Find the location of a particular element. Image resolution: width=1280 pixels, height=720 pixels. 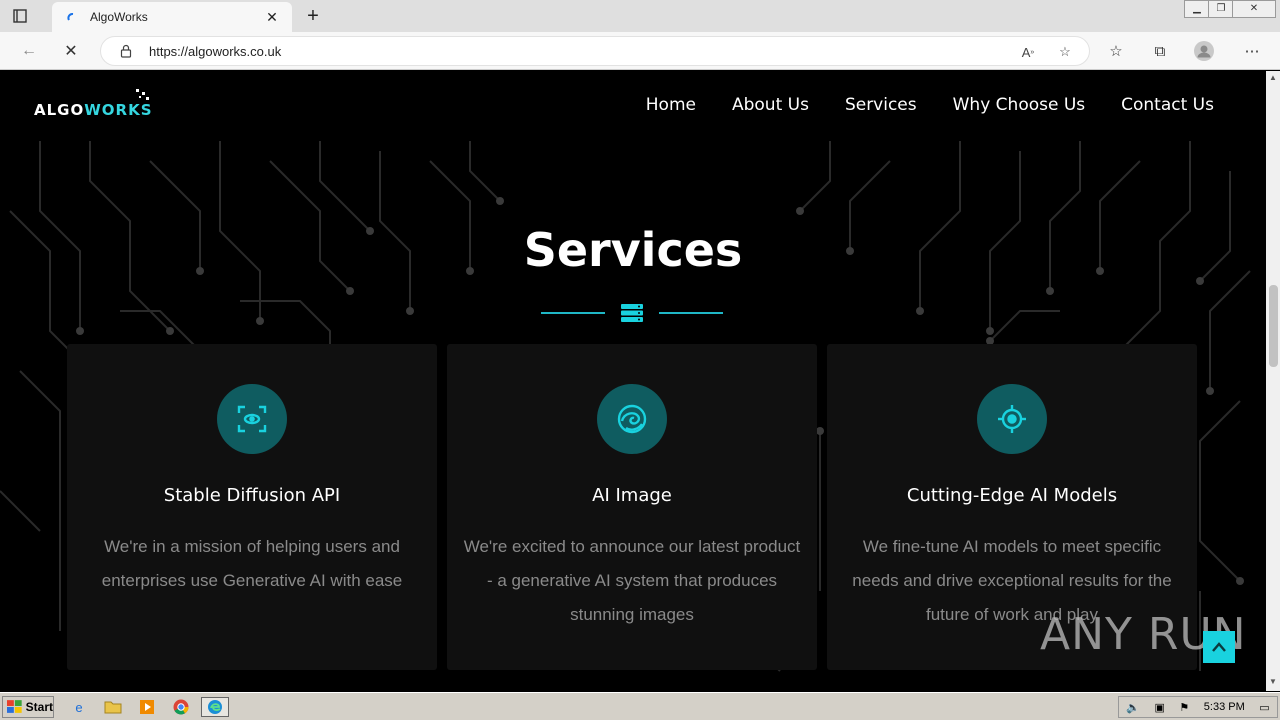

logo-dots-icon is located at coordinates (142, 94).